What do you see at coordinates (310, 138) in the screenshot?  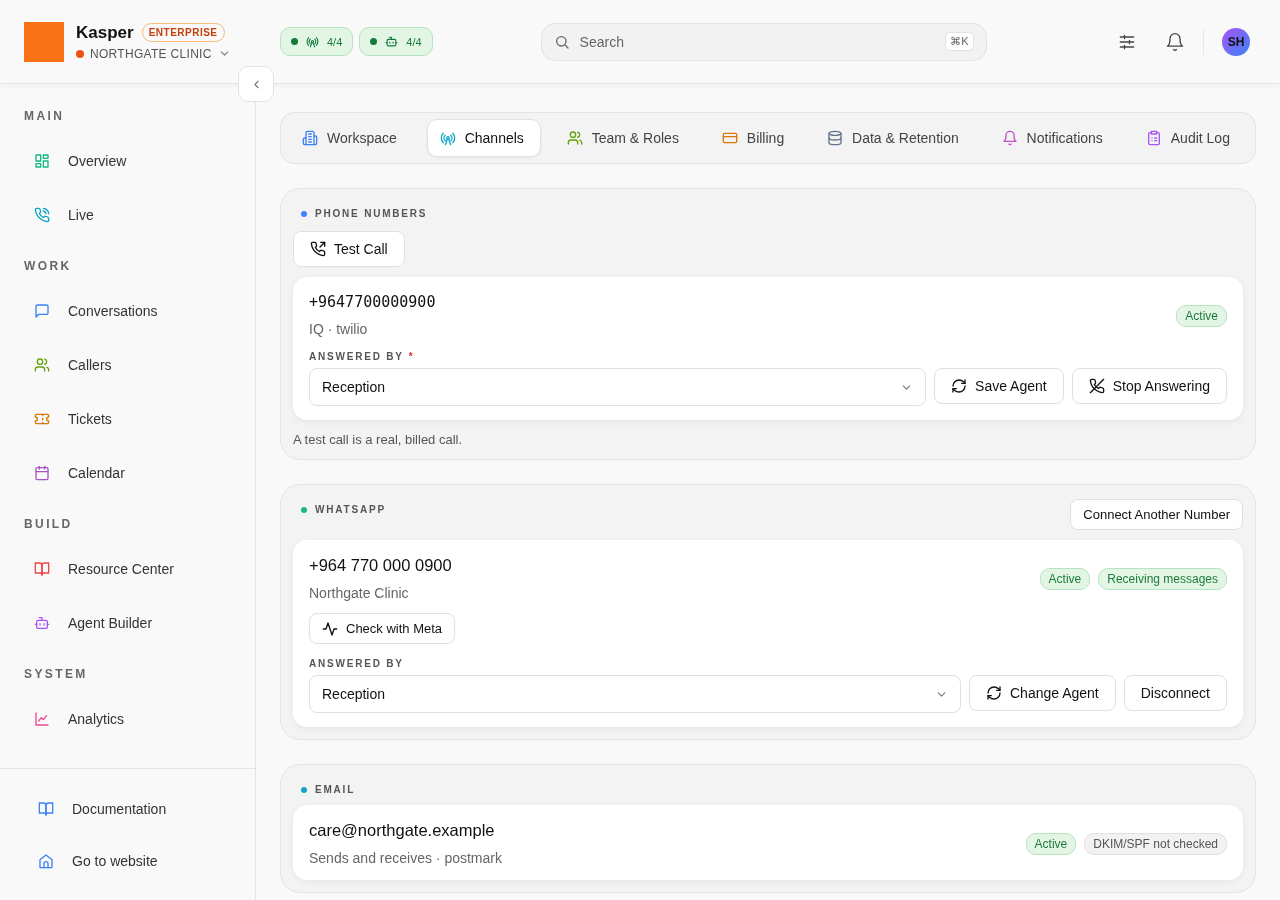 I see `building-icon` at bounding box center [310, 138].